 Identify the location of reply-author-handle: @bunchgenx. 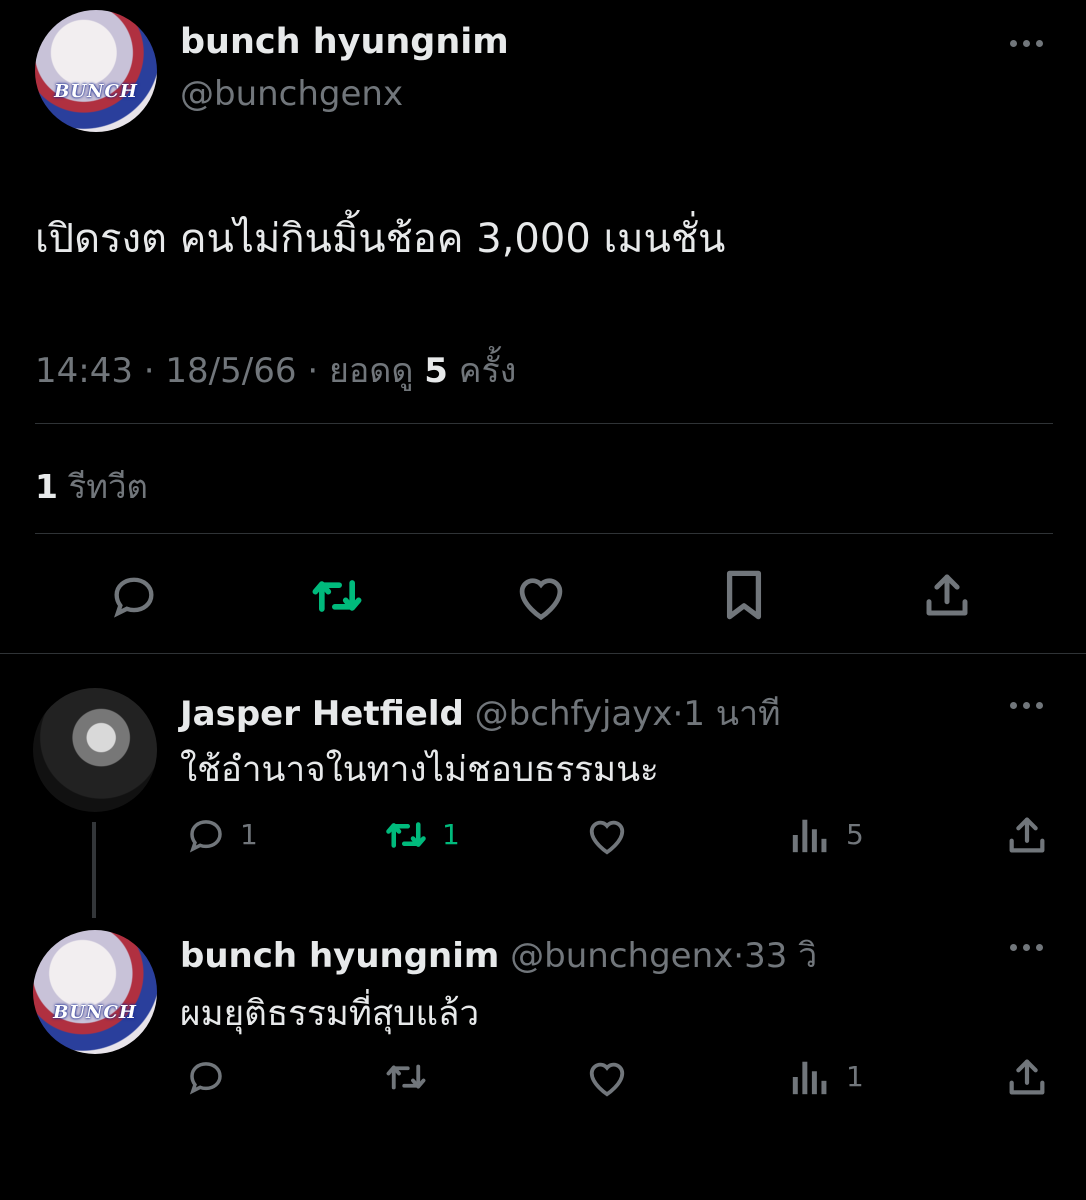
(621, 956).